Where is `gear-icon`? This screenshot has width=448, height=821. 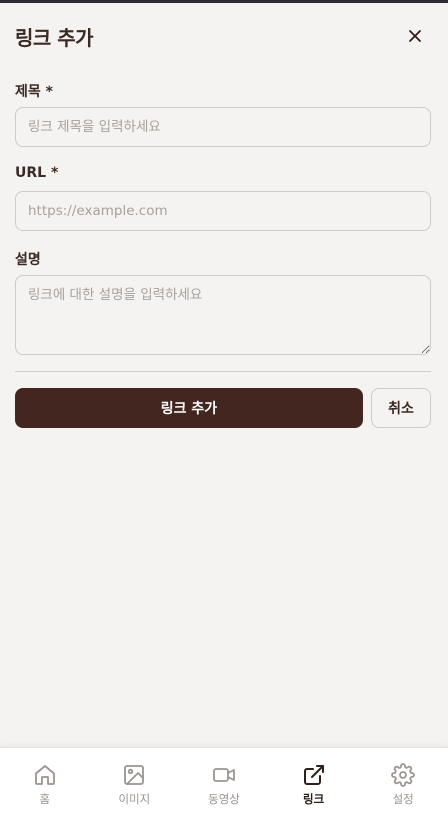
gear-icon is located at coordinates (403, 774).